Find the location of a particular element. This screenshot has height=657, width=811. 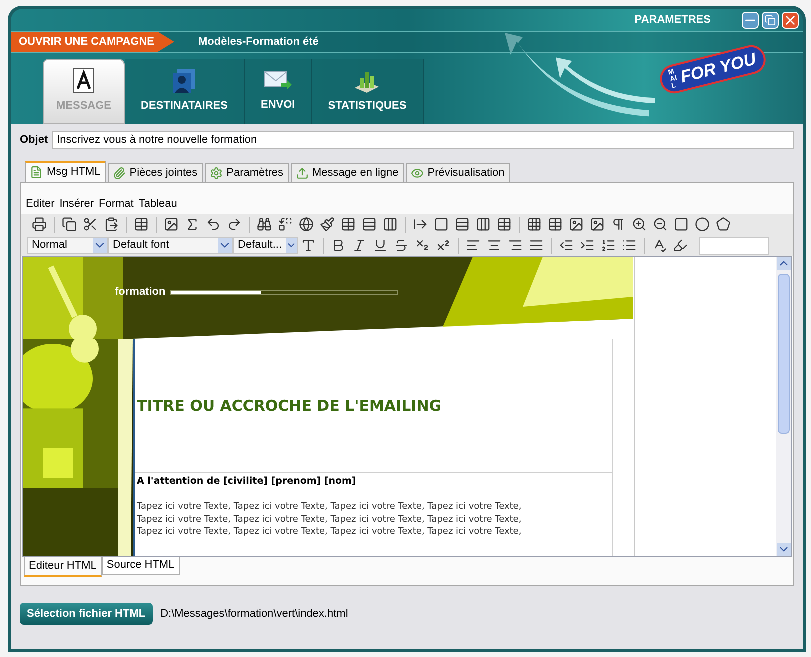

ellipse-icon is located at coordinates (702, 224).